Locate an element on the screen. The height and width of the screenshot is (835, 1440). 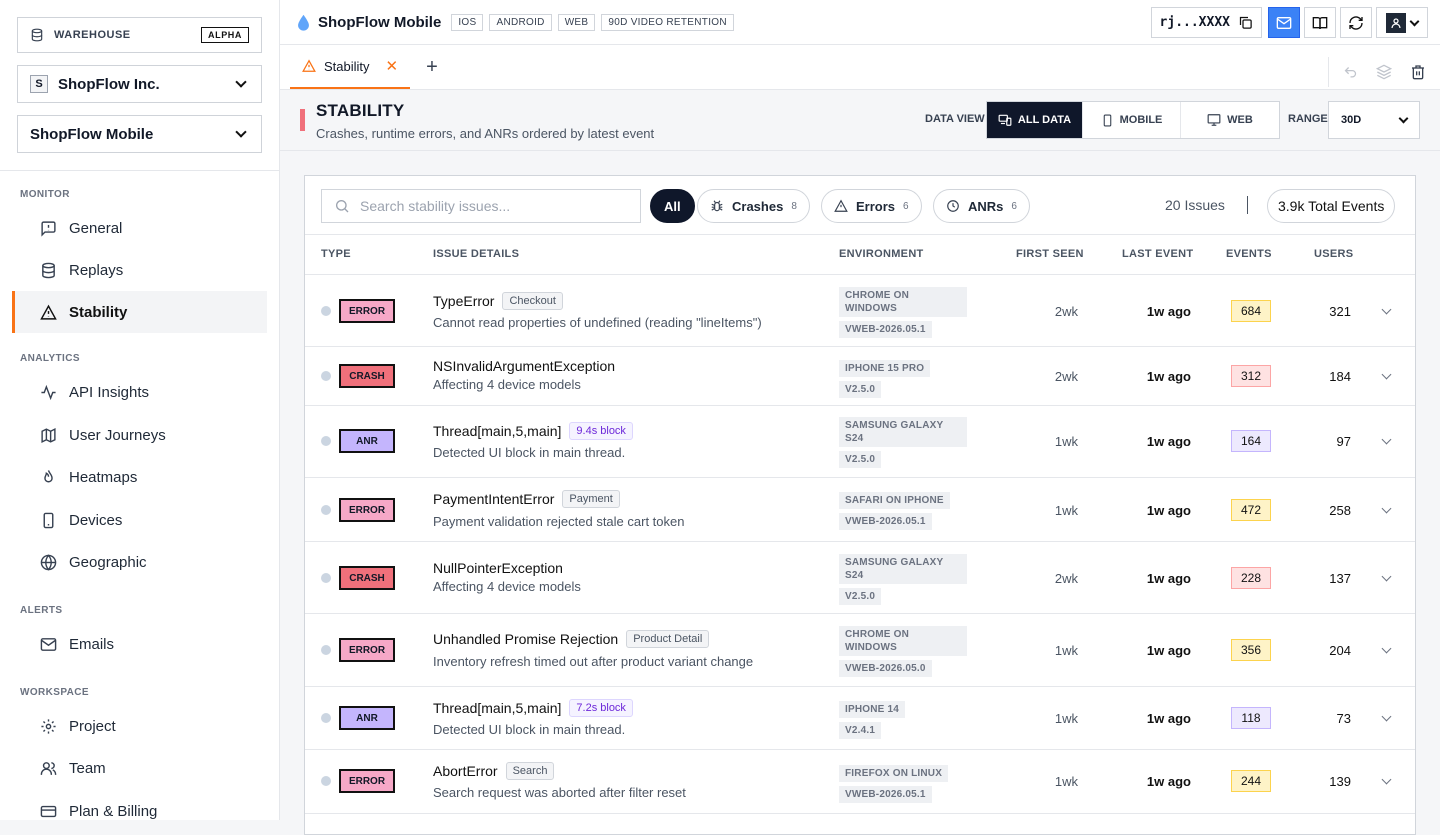
events-badge: 244 is located at coordinates (1251, 781).